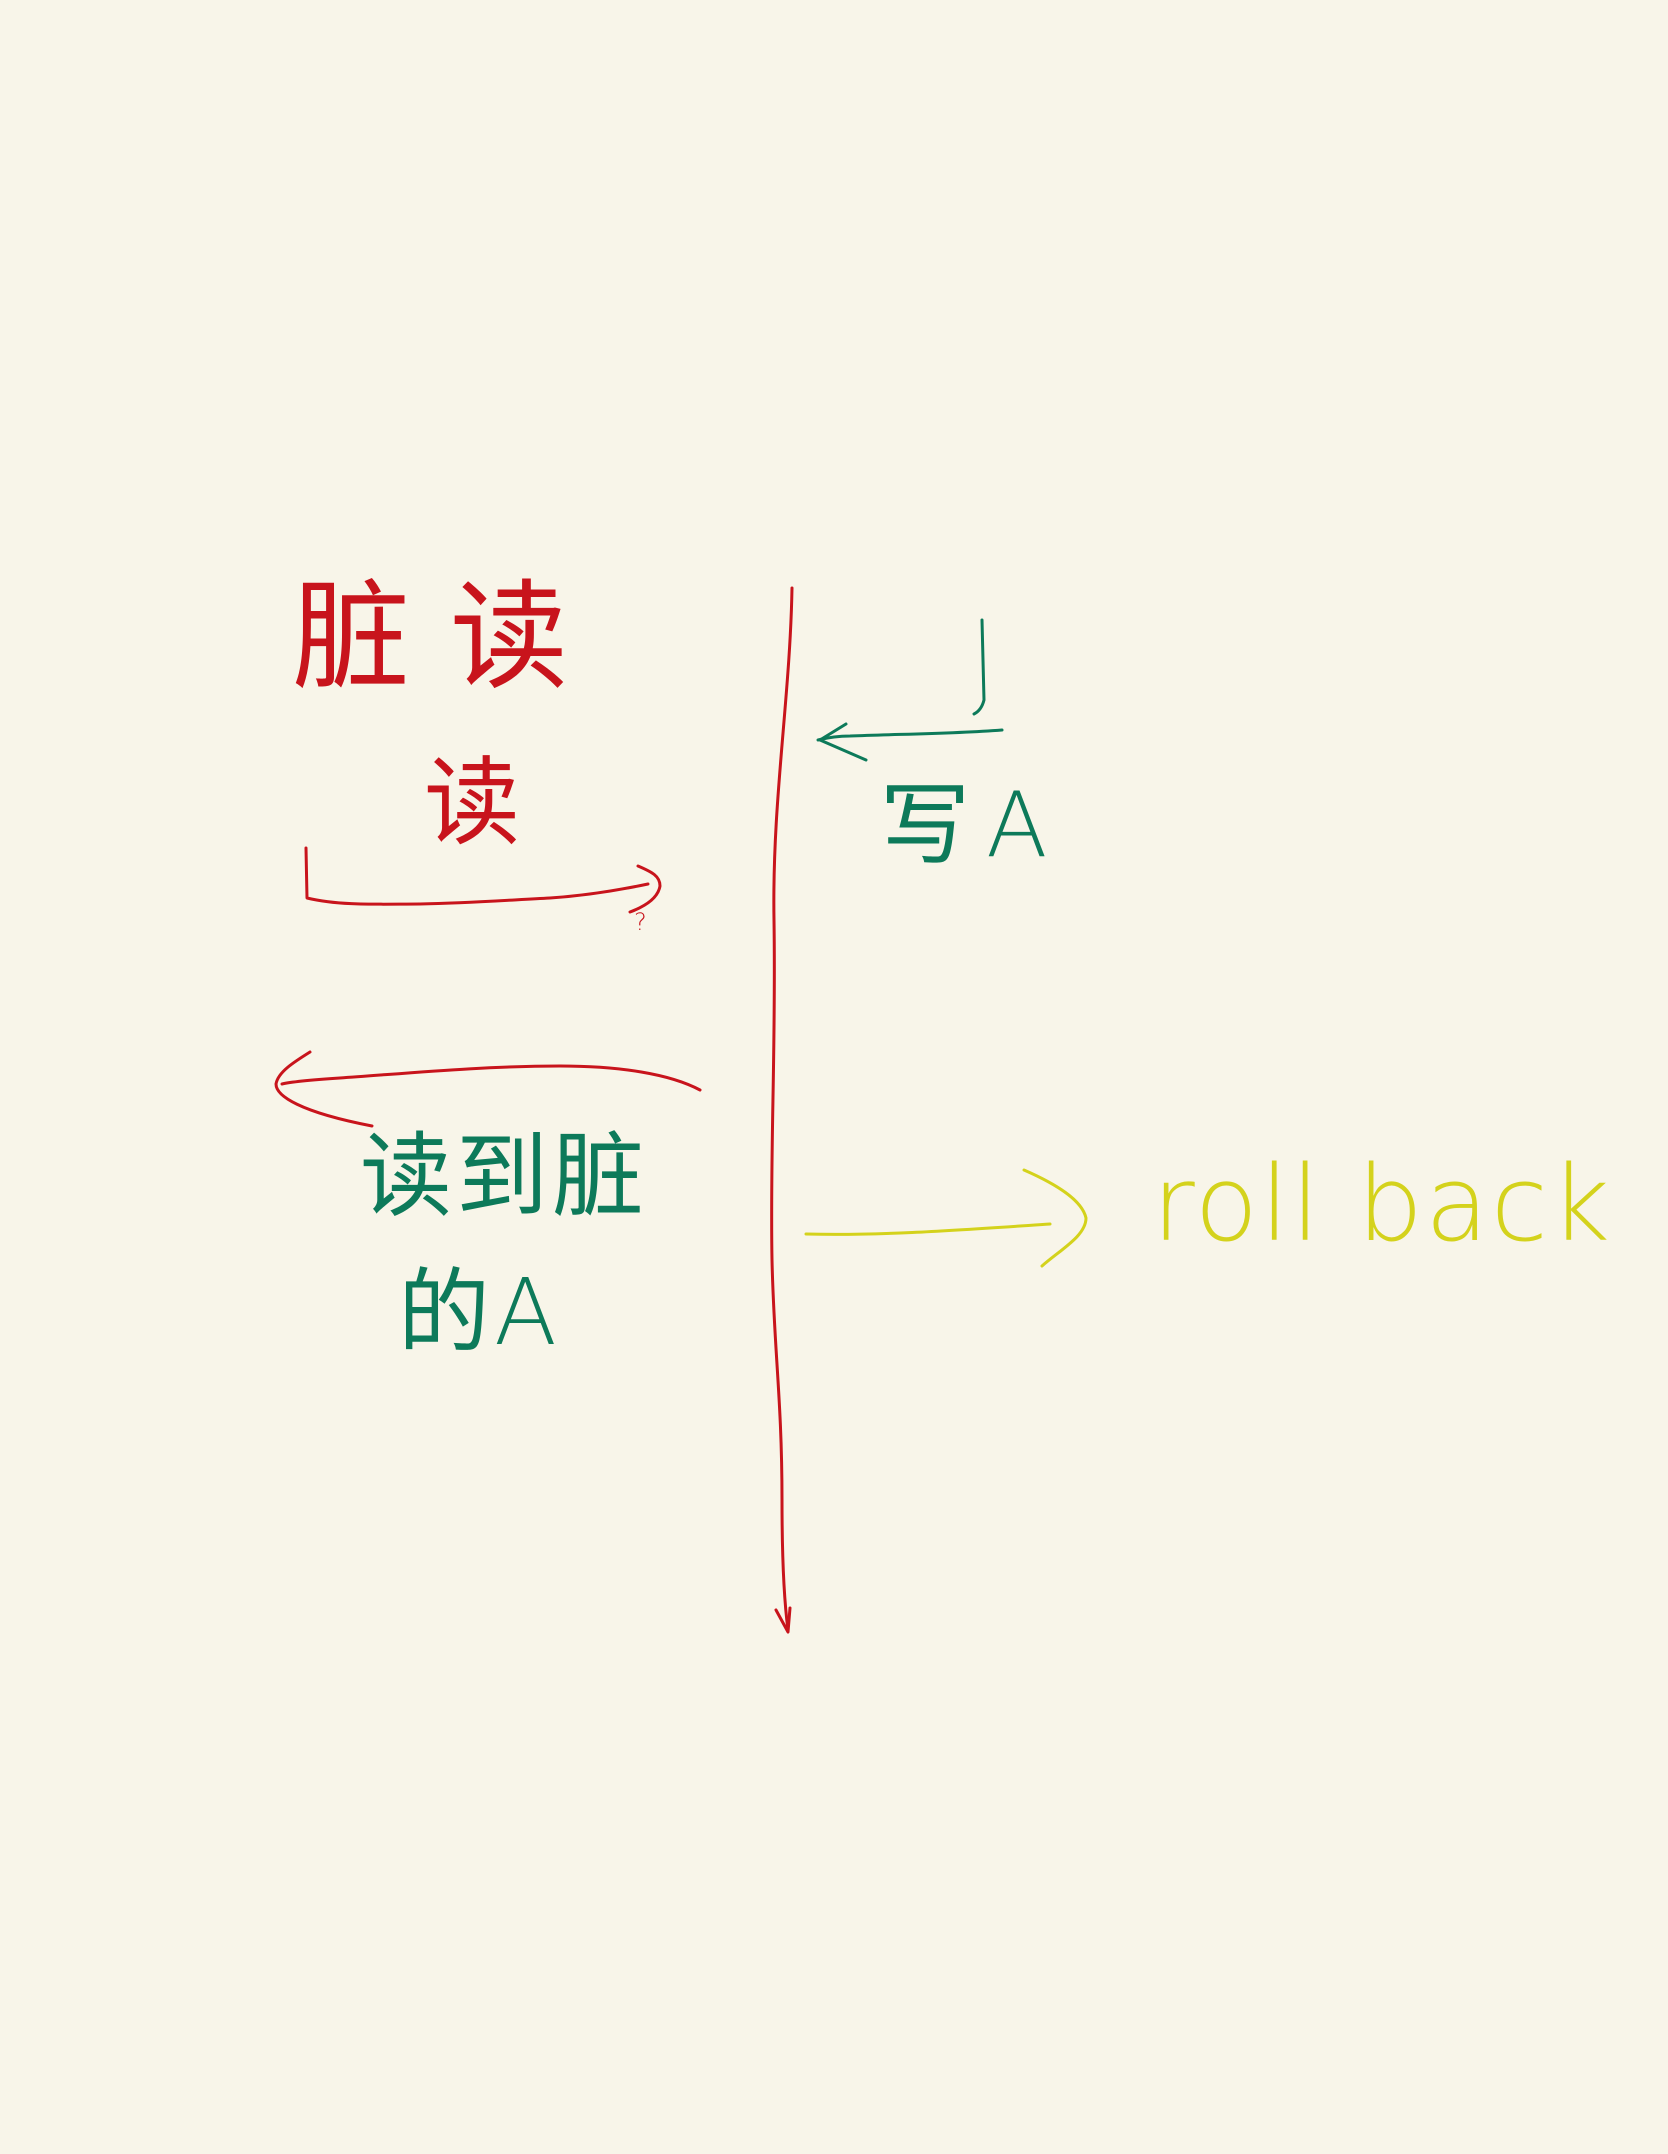  I want to click on timeline-arrowhead, so click(783, 1620).